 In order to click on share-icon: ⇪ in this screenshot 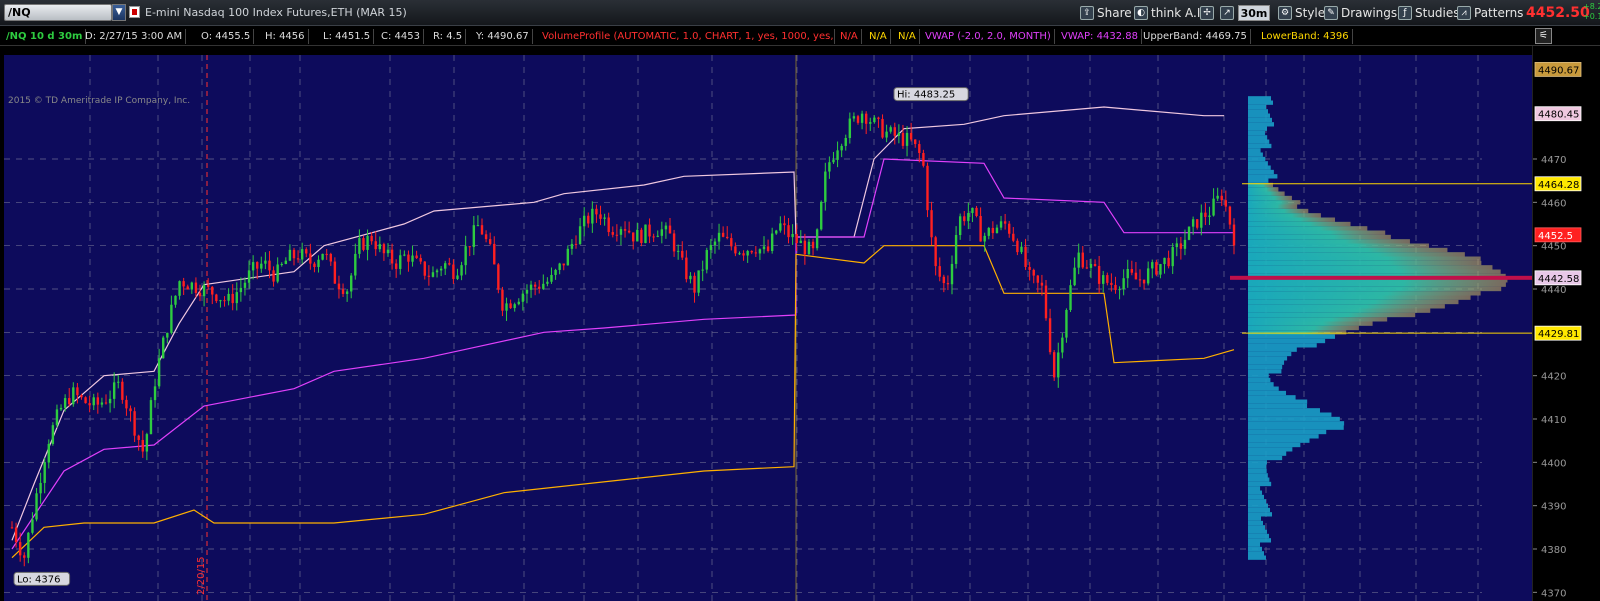, I will do `click(1087, 12)`.